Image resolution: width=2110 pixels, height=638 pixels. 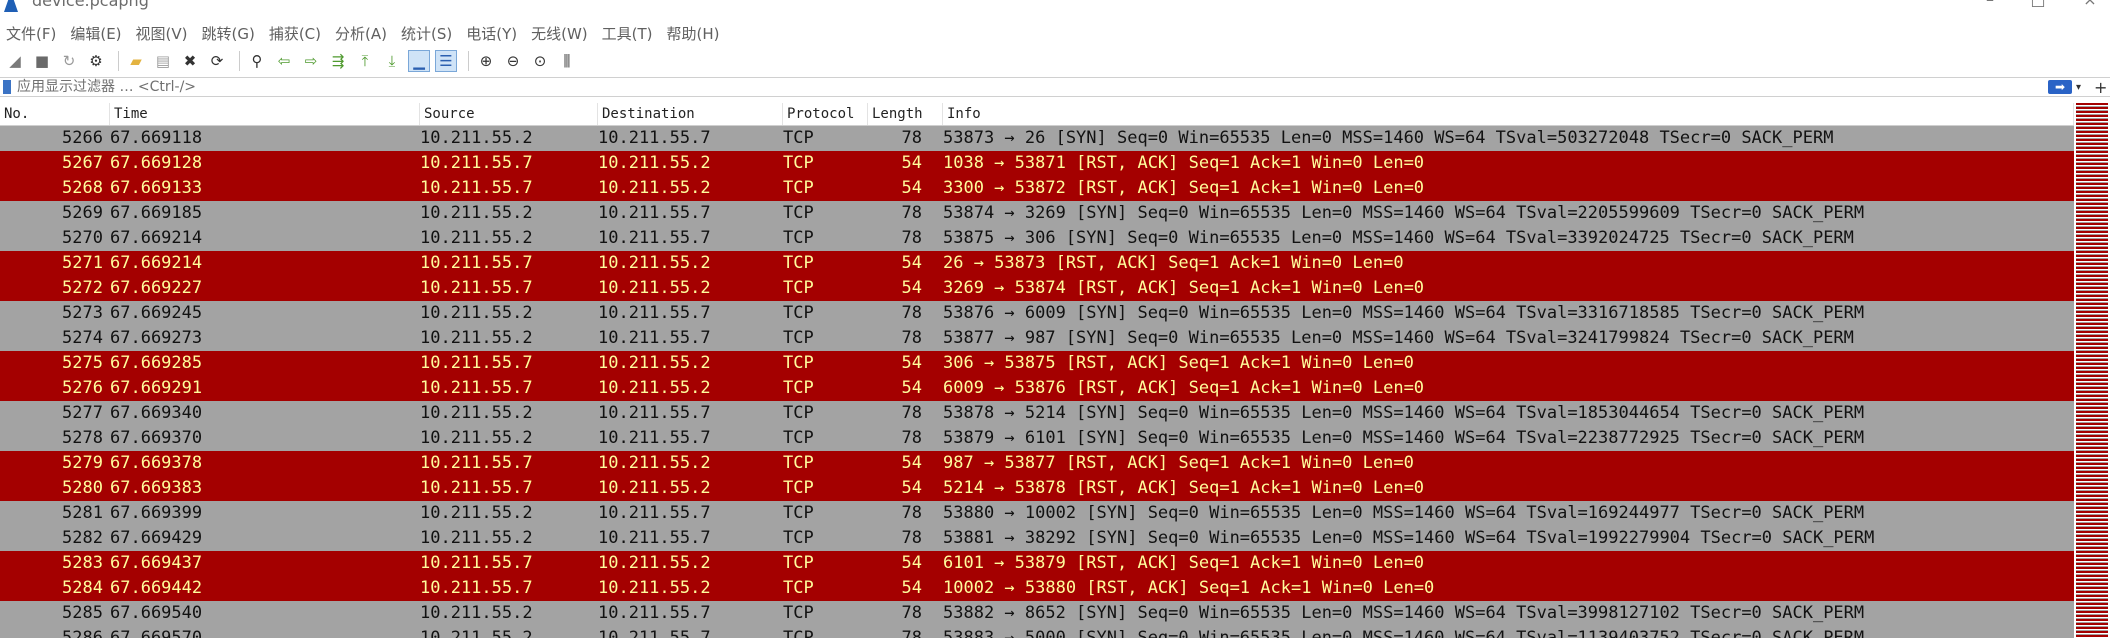 What do you see at coordinates (7, 87) in the screenshot?
I see `filter-bookmark-icon` at bounding box center [7, 87].